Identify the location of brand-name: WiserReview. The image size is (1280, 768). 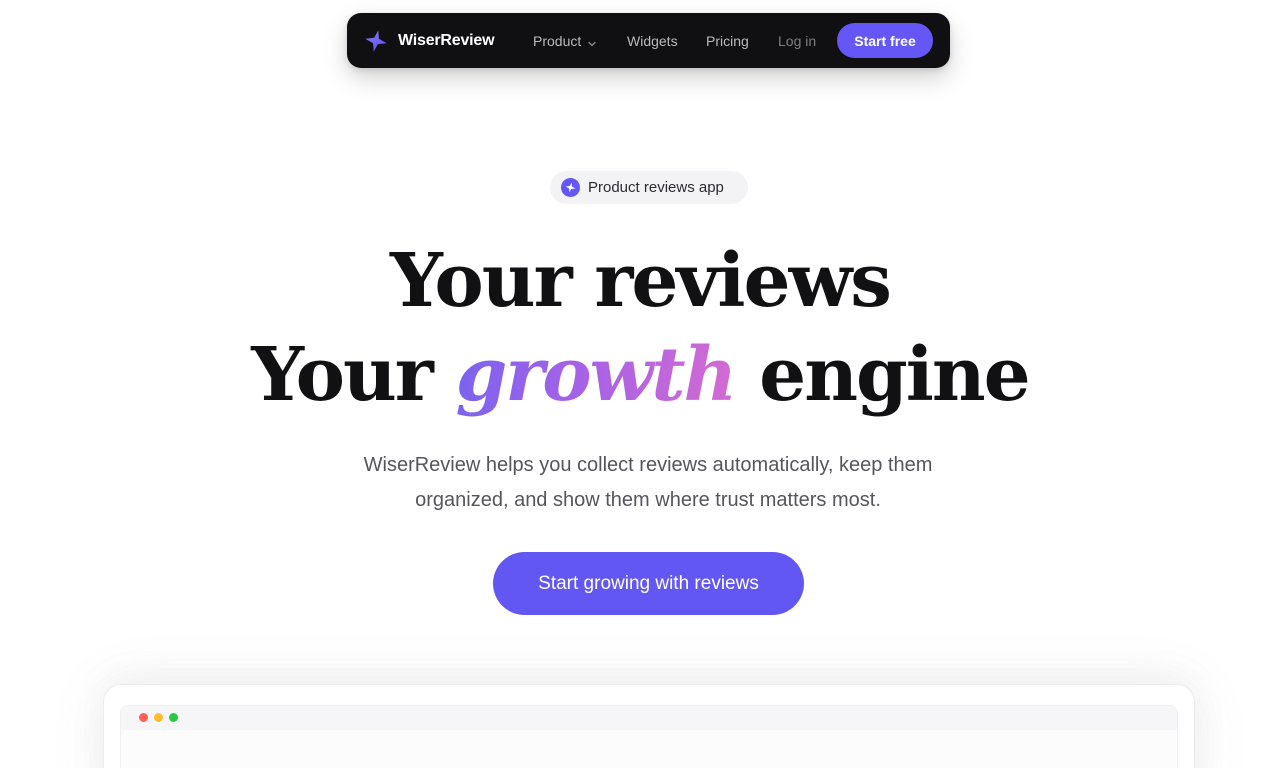
(446, 40).